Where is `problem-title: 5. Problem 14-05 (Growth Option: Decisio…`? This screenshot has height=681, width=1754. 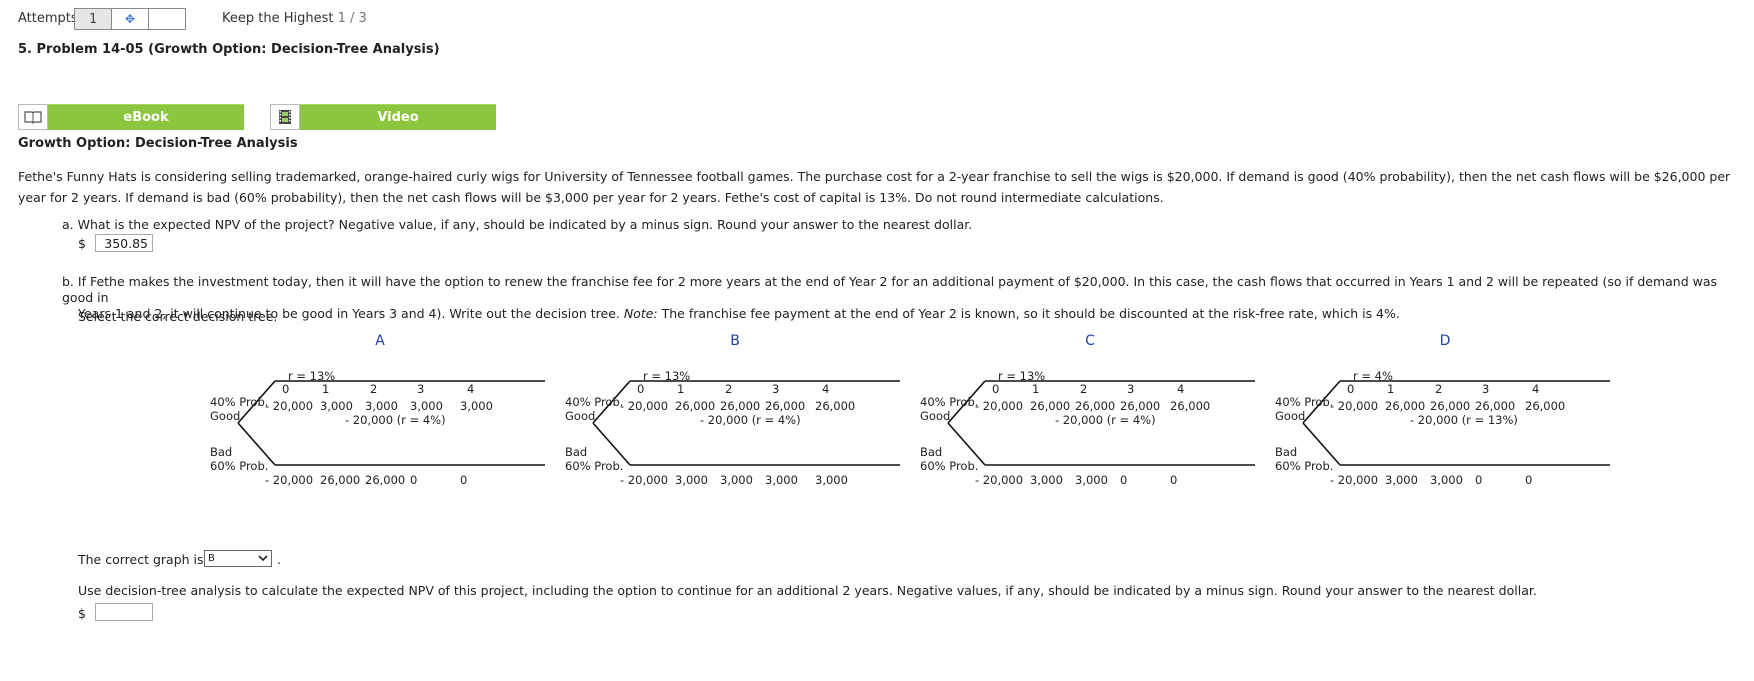 problem-title: 5. Problem 14-05 (Growth Option: Decisio… is located at coordinates (229, 49).